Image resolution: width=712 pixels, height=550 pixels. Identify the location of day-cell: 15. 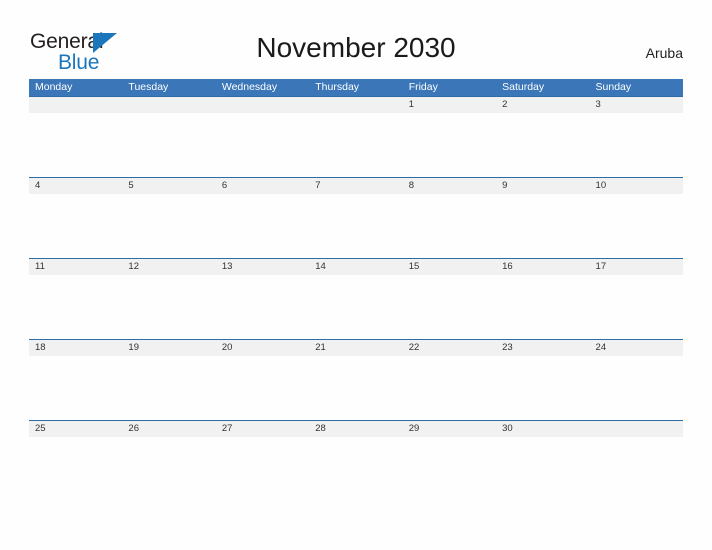
(449, 267).